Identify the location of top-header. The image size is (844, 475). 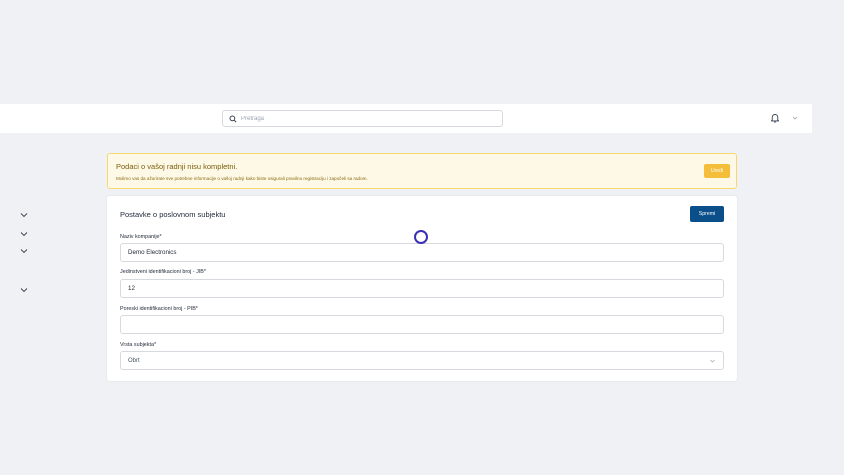
(406, 118).